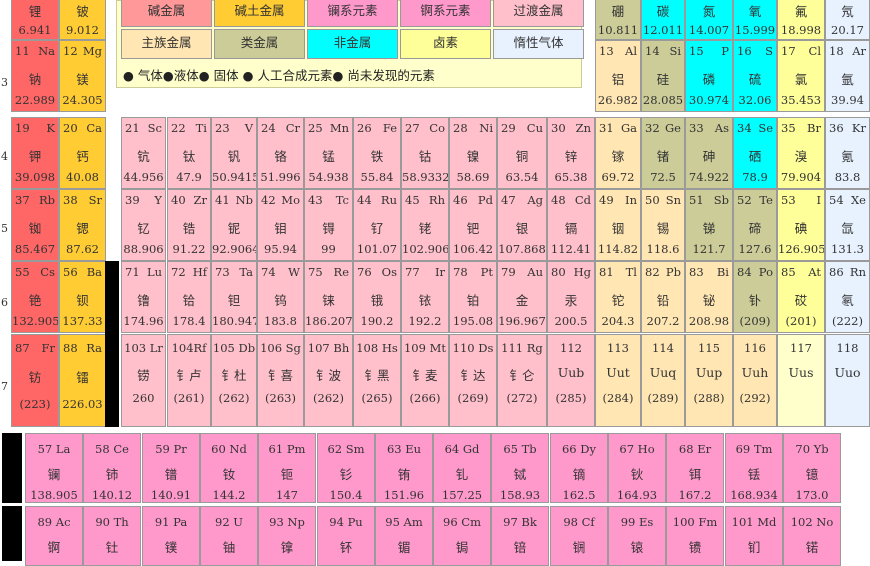 This screenshot has width=870, height=566. I want to click on element-cell: 75 Re 铼 186.207, so click(328, 297).